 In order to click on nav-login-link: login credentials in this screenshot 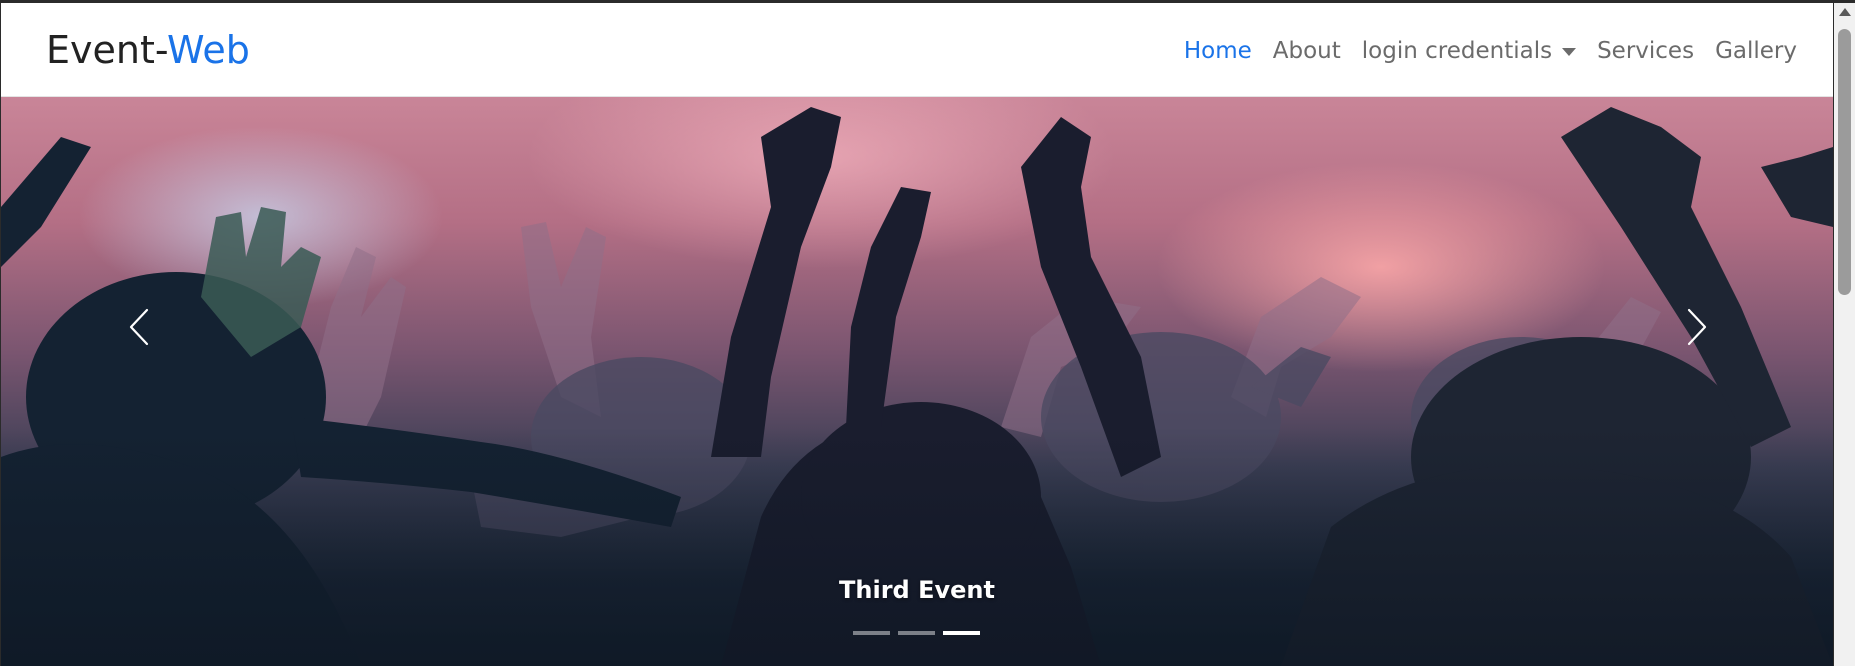, I will do `click(1457, 51)`.